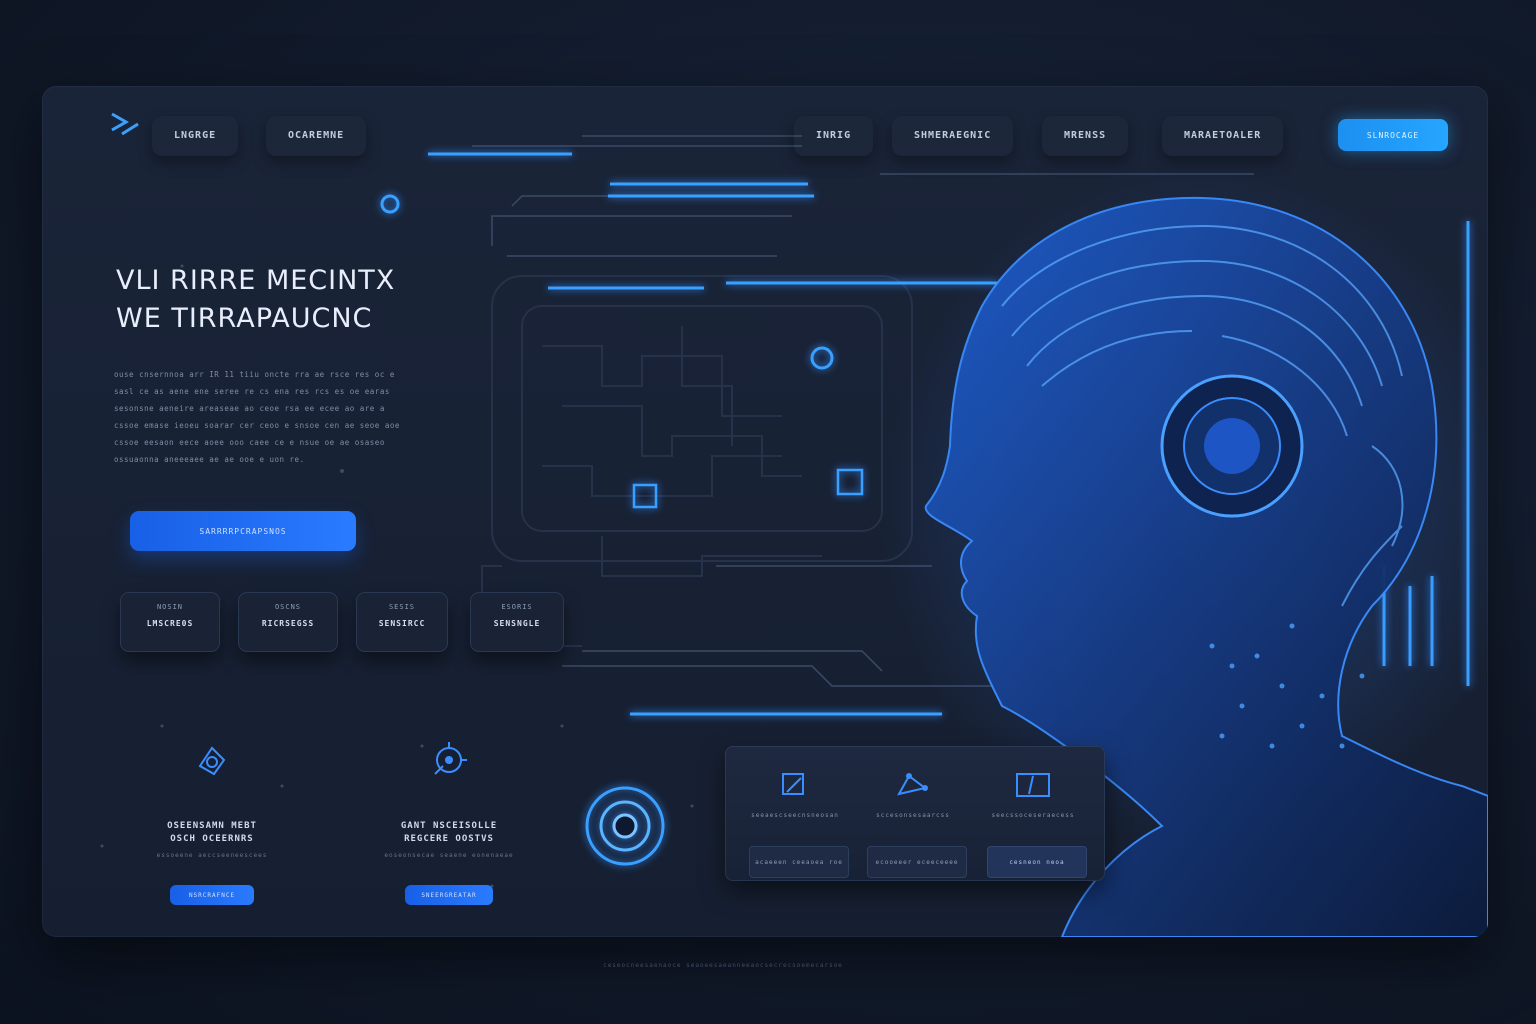  I want to click on nav-item-5: MRENSS, so click(1085, 136).